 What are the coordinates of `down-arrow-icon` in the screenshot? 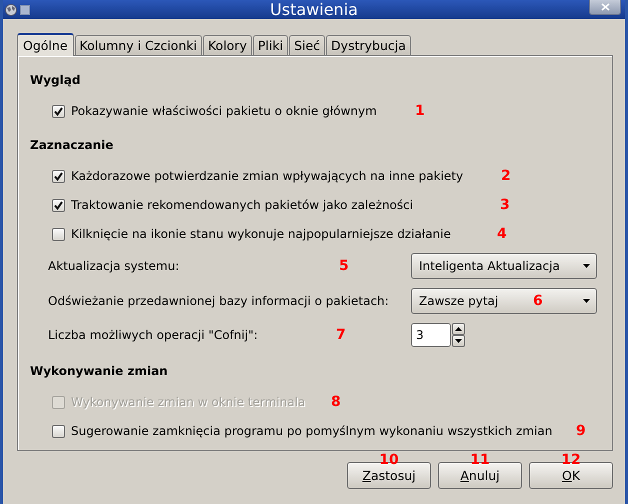 It's located at (458, 341).